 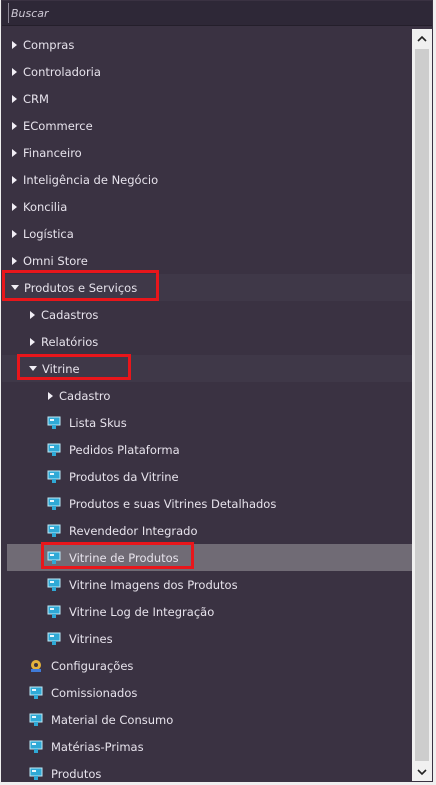 What do you see at coordinates (81, 287) in the screenshot?
I see `tree-item-label: Produtos e Serviços` at bounding box center [81, 287].